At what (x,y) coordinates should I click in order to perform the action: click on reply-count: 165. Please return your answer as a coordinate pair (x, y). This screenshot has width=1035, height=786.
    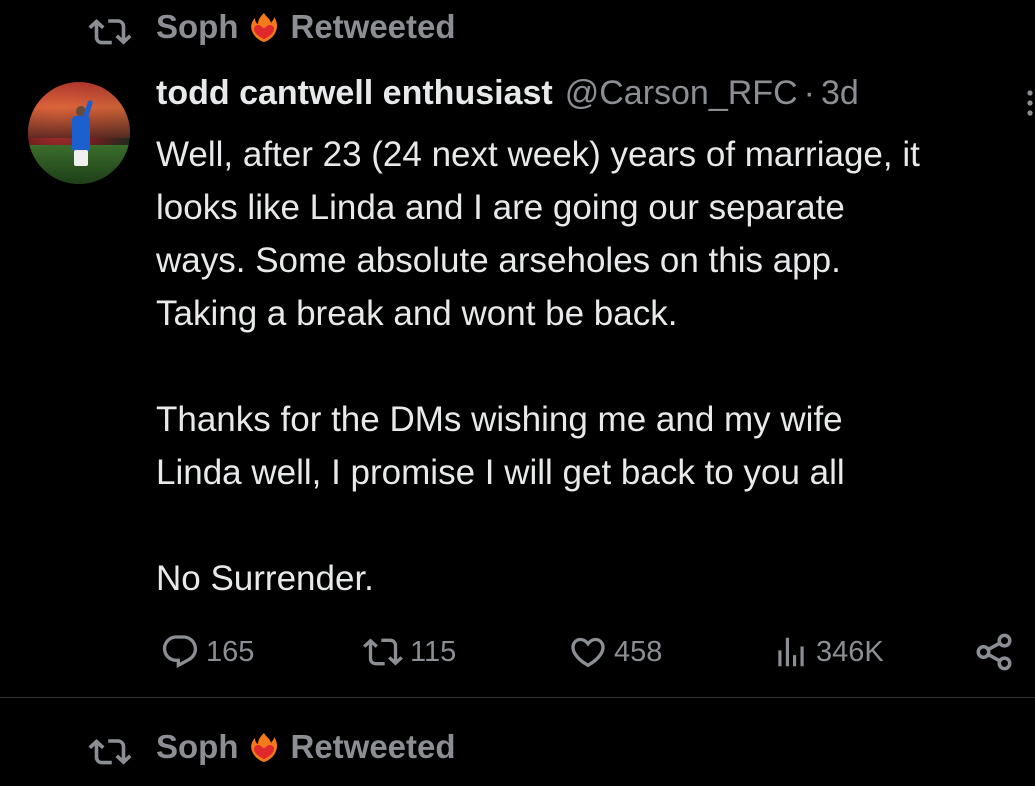
    Looking at the image, I should click on (230, 651).